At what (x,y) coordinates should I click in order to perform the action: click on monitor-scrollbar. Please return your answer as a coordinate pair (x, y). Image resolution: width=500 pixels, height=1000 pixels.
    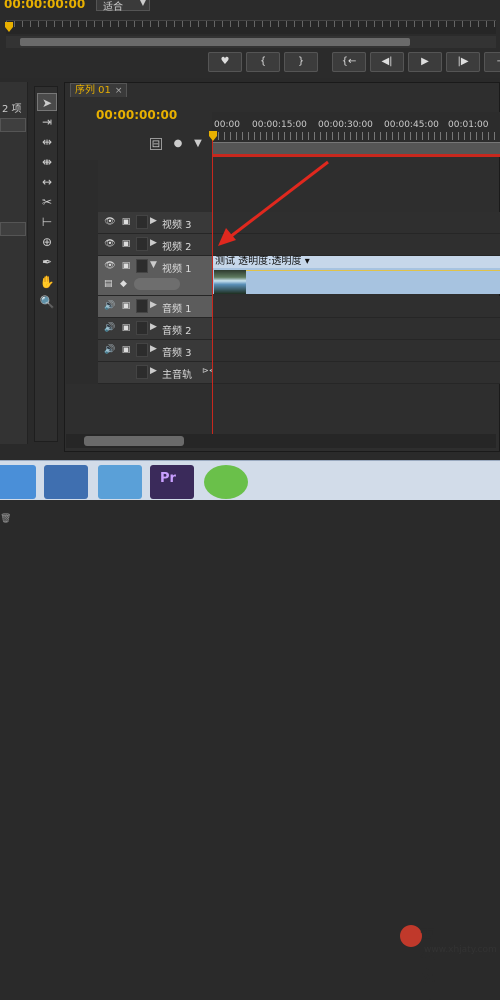
    Looking at the image, I should click on (215, 42).